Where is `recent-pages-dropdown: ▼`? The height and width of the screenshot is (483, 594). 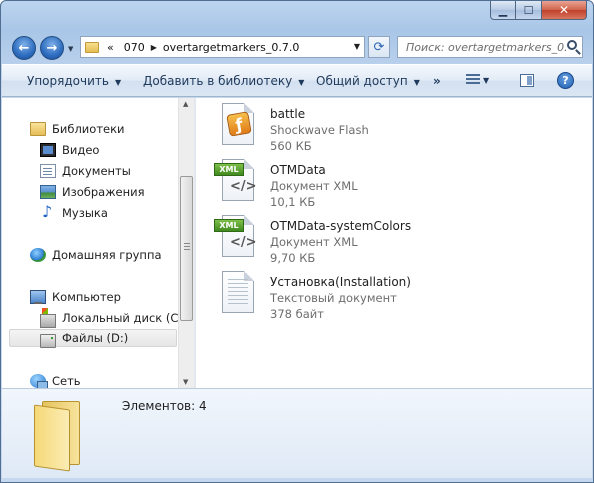 recent-pages-dropdown: ▼ is located at coordinates (72, 49).